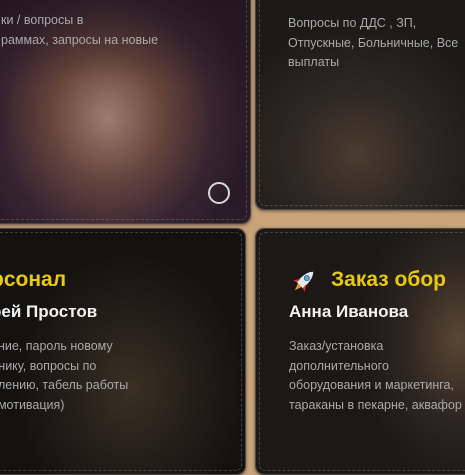 The image size is (465, 475). What do you see at coordinates (33, 279) in the screenshot?
I see `card-title: рсонал` at bounding box center [33, 279].